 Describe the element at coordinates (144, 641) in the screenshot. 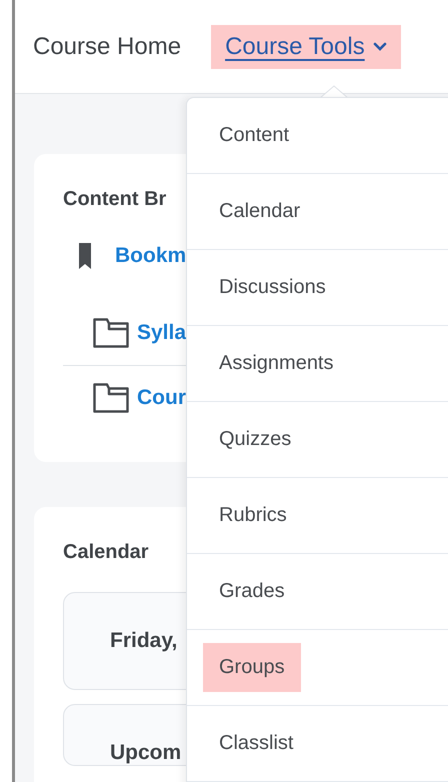

I see `day-heading: Friday,` at that location.